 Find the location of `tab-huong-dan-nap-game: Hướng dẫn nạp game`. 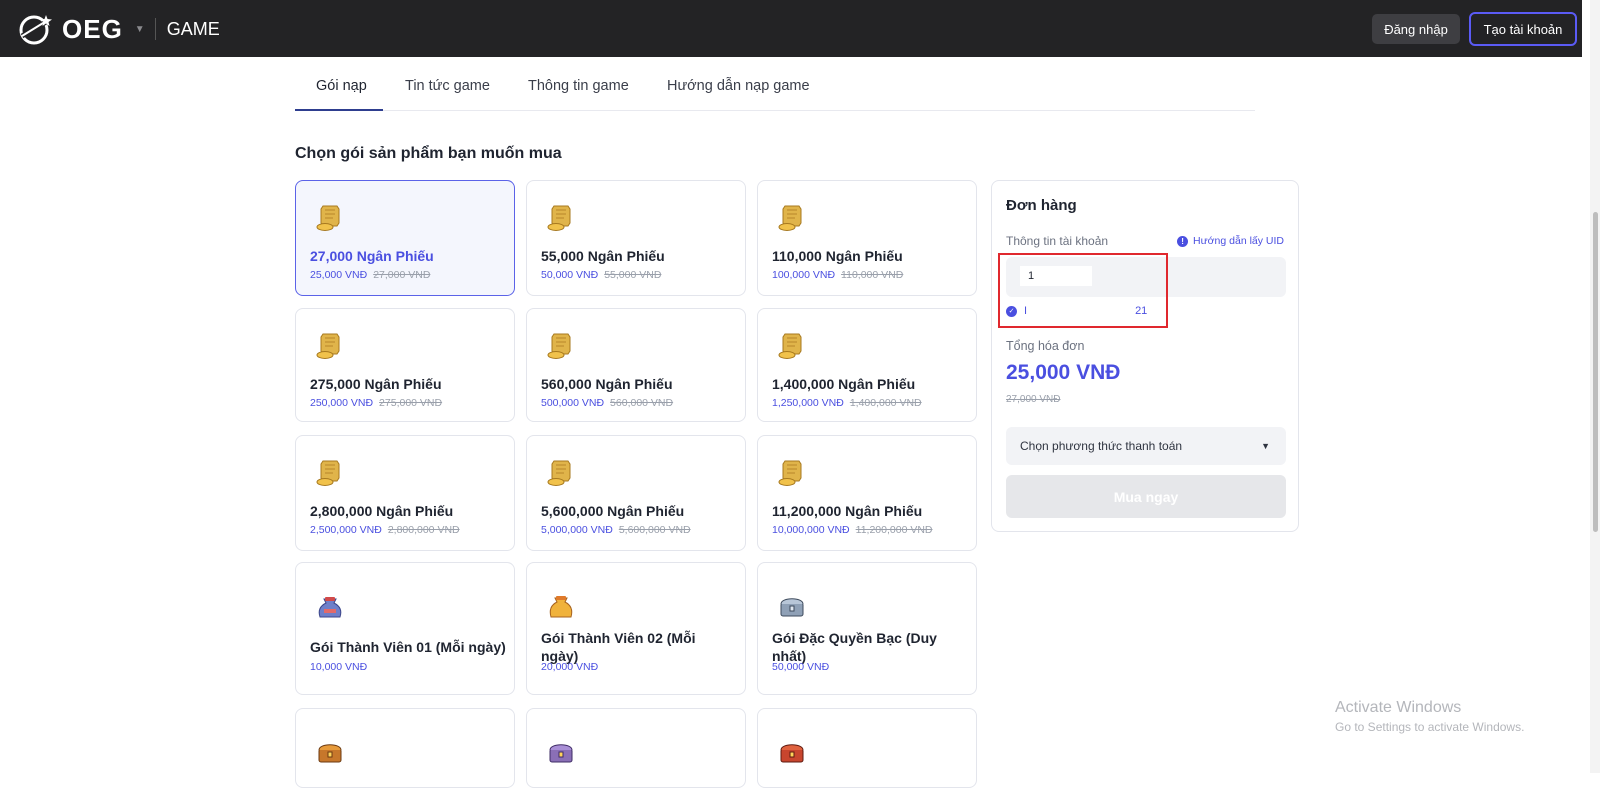

tab-huong-dan-nap-game: Hướng dẫn nạp game is located at coordinates (738, 86).